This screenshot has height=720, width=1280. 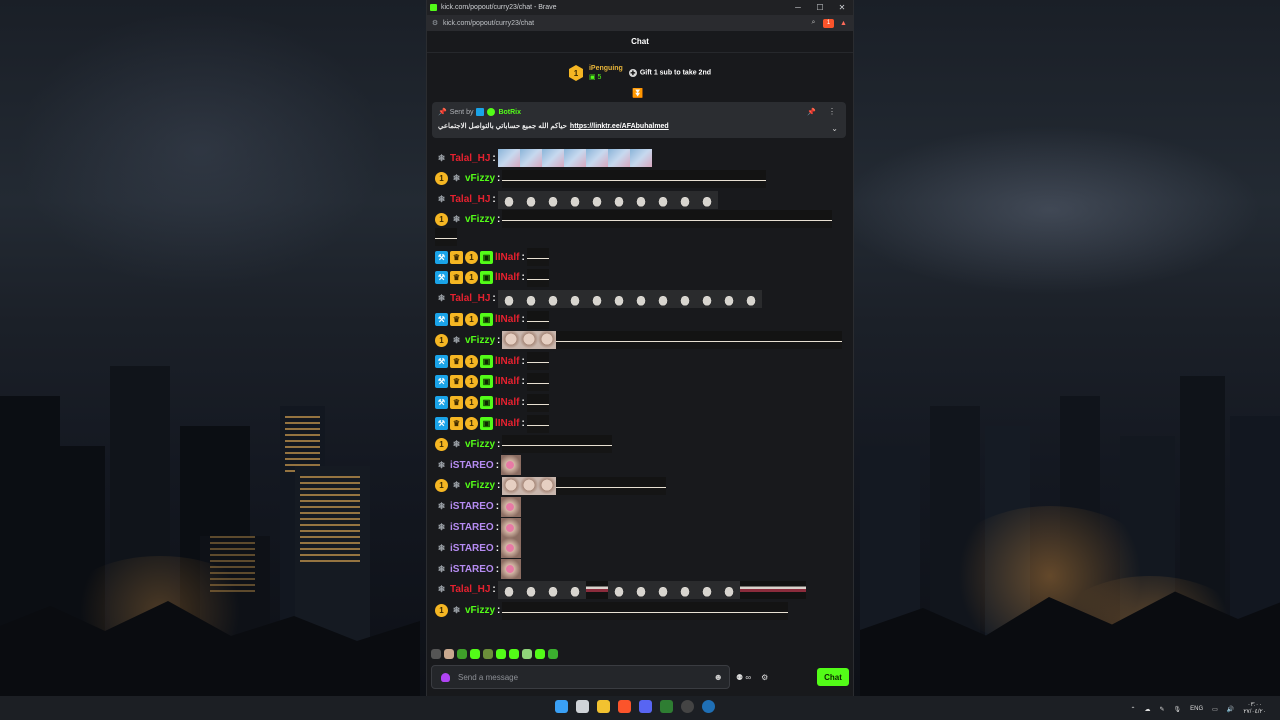 What do you see at coordinates (624, 706) in the screenshot?
I see `brave-taskbar-icon` at bounding box center [624, 706].